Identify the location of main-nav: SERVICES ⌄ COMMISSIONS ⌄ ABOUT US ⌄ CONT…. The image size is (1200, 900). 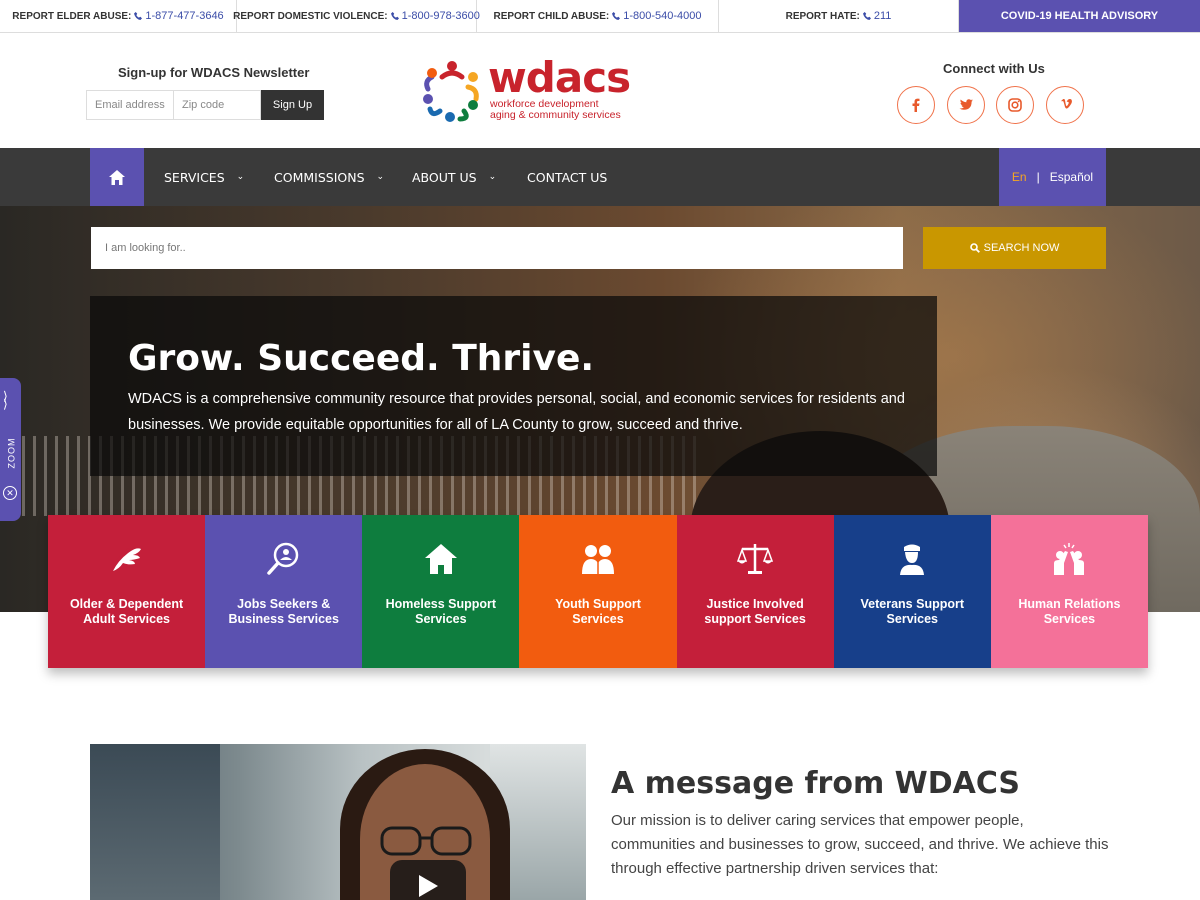
(600, 177).